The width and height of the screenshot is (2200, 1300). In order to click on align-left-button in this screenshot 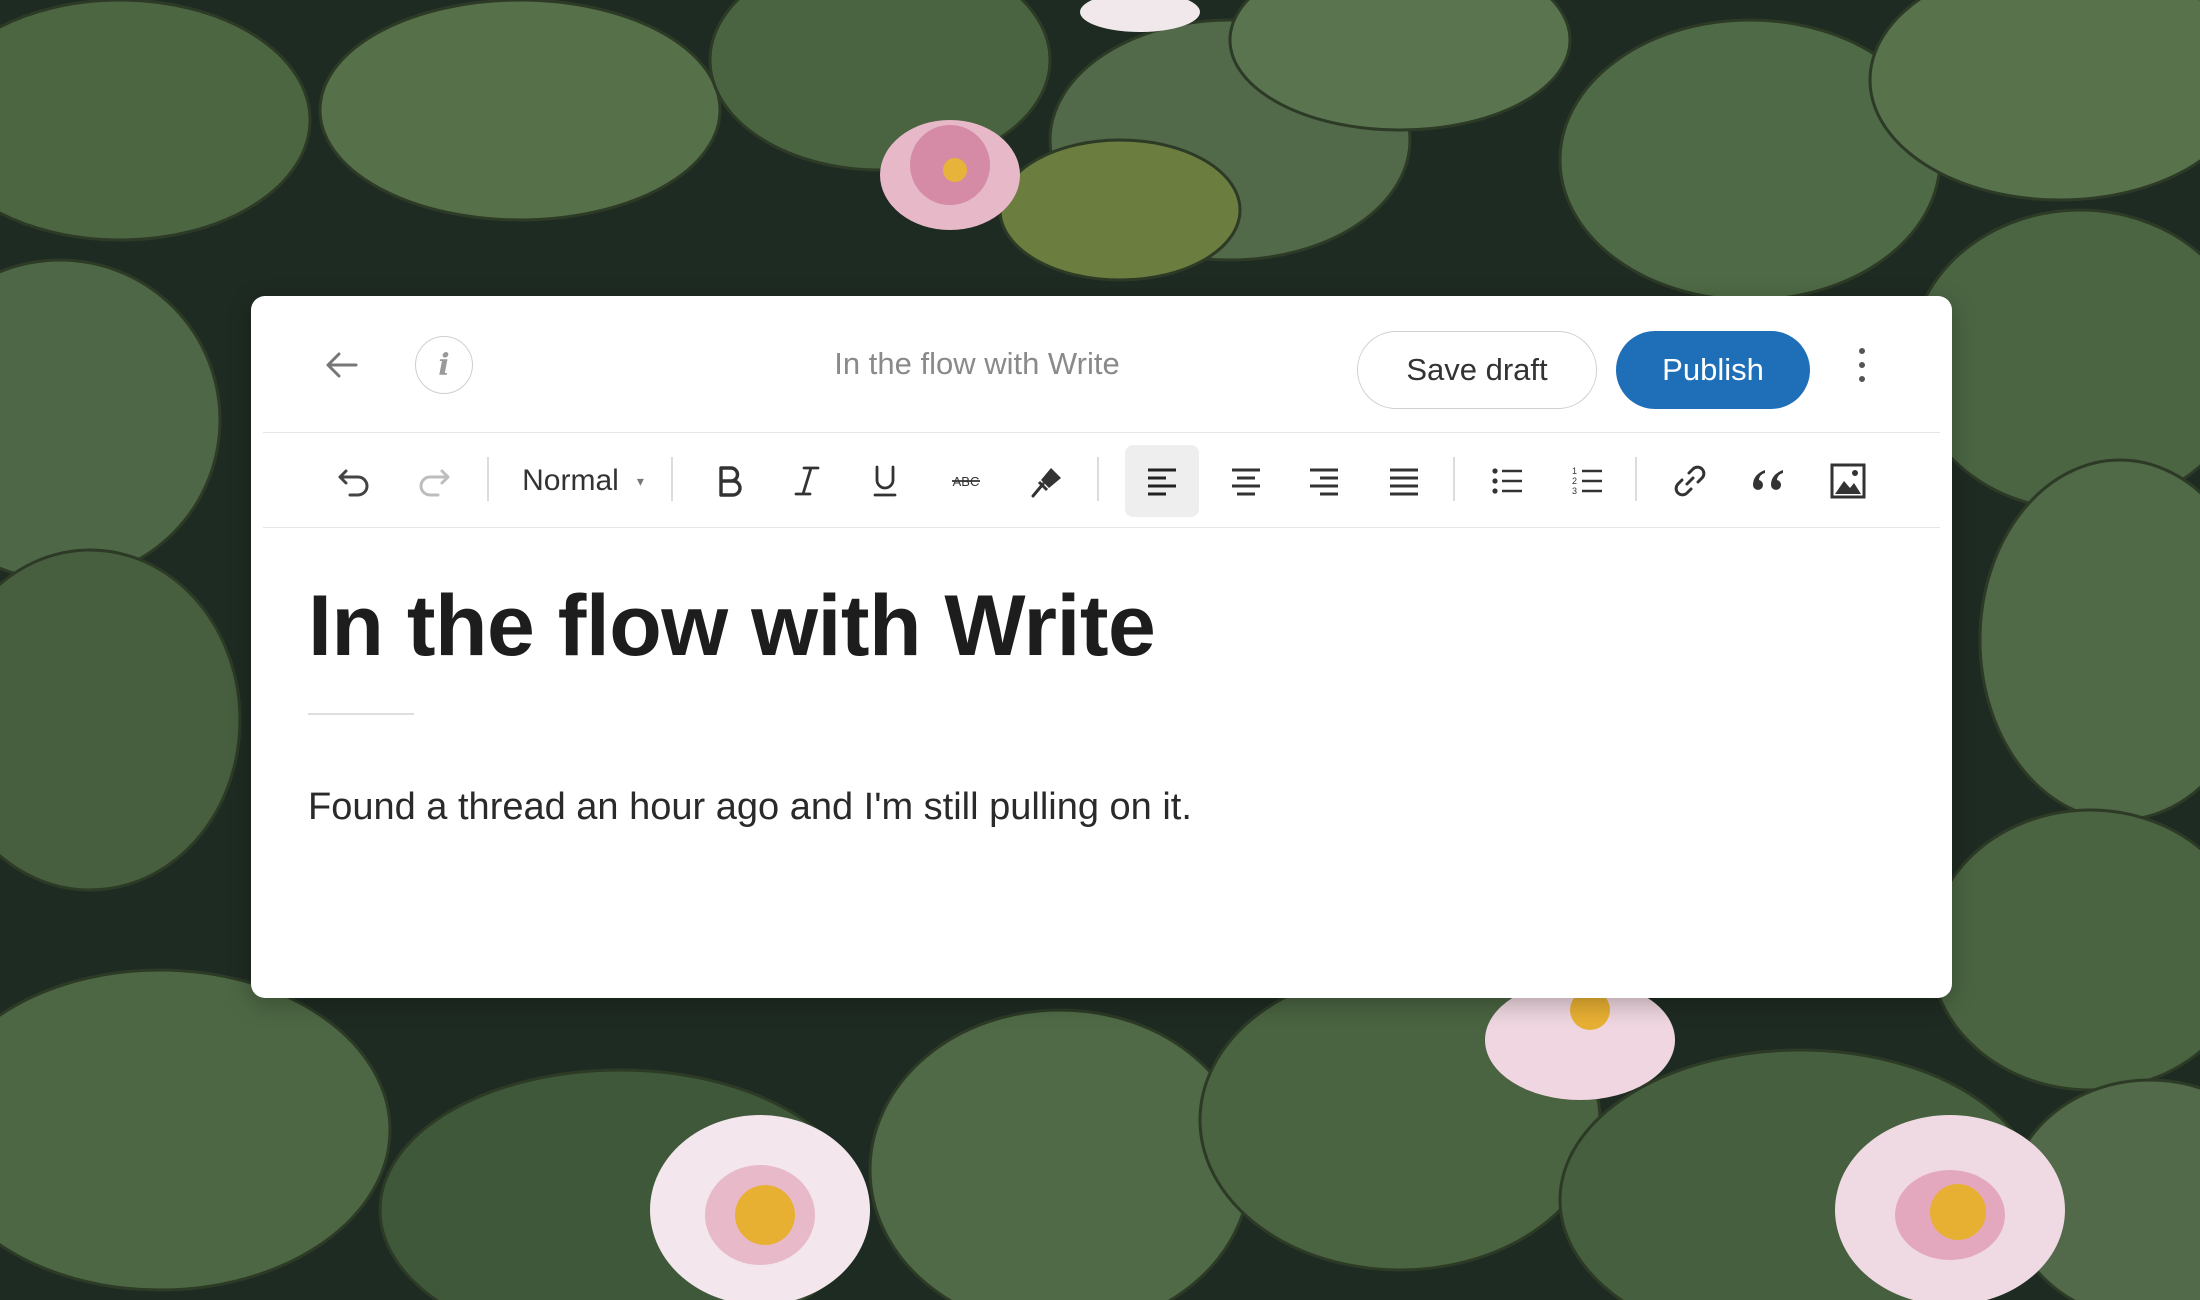, I will do `click(1162, 481)`.